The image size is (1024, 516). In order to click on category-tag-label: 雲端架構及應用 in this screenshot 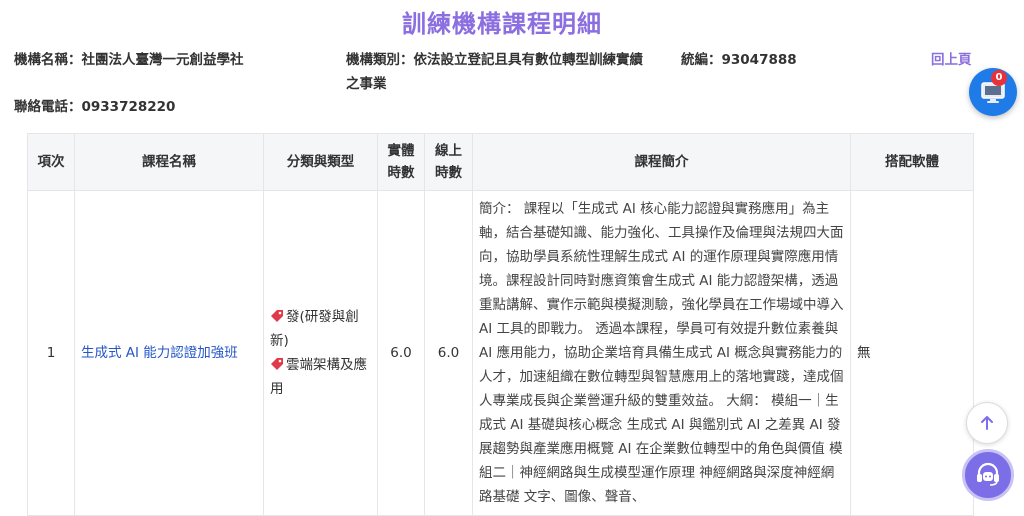, I will do `click(318, 377)`.